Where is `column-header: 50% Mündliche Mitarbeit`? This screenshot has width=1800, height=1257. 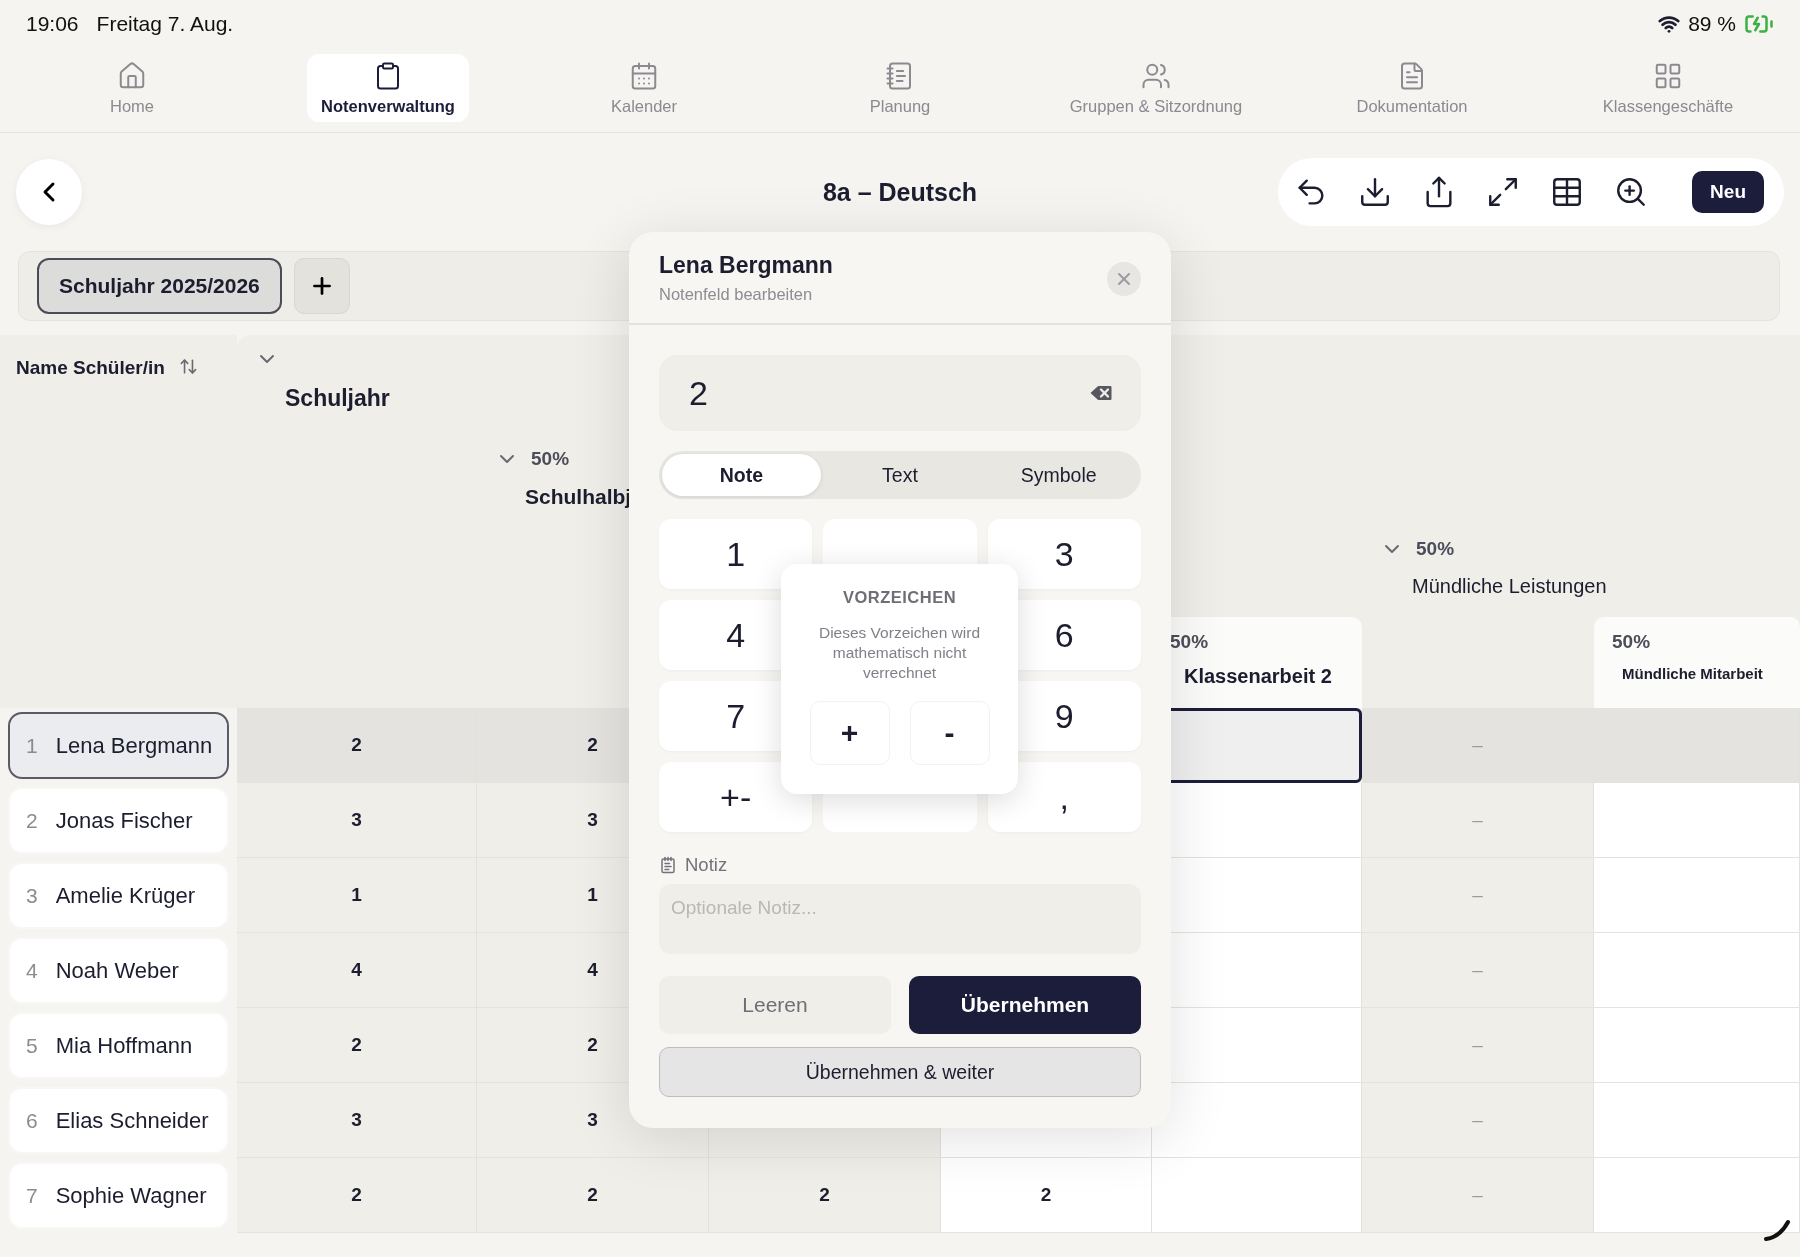 column-header: 50% Mündliche Mitarbeit is located at coordinates (1697, 662).